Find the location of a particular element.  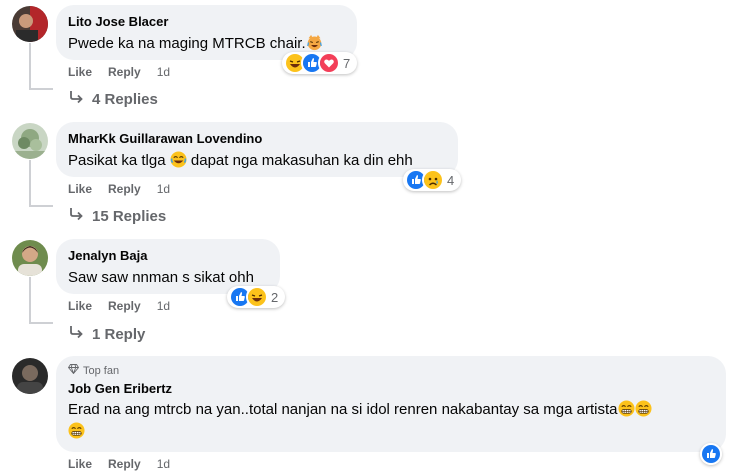

comment-text-line2 is located at coordinates (391, 432).